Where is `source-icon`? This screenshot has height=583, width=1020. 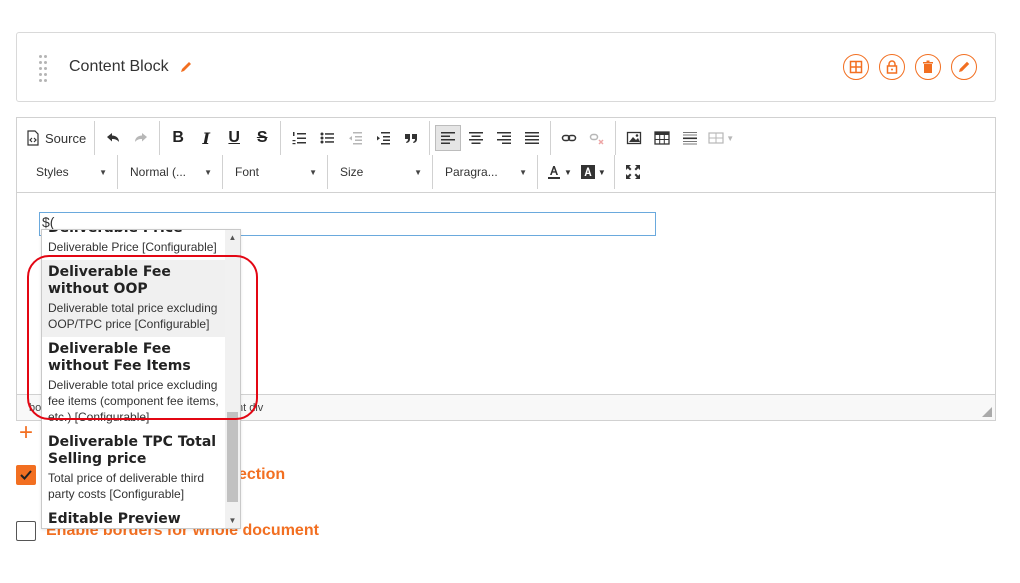 source-icon is located at coordinates (33, 138).